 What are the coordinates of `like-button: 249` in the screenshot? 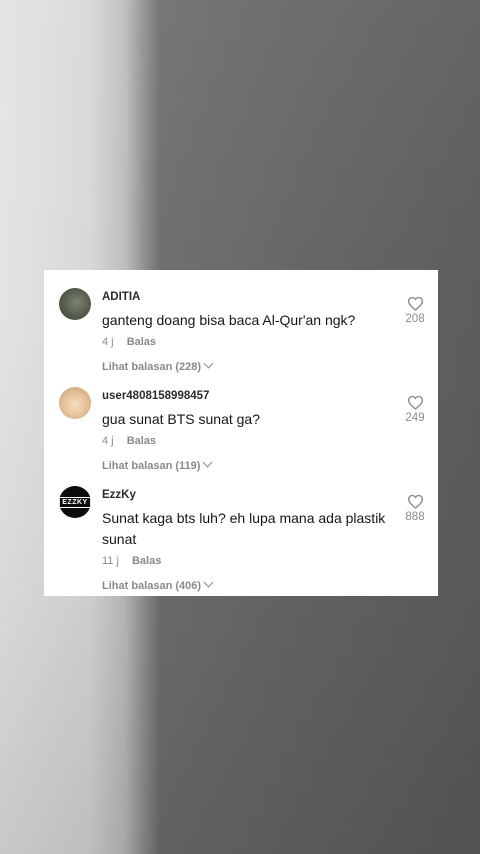 It's located at (415, 409).